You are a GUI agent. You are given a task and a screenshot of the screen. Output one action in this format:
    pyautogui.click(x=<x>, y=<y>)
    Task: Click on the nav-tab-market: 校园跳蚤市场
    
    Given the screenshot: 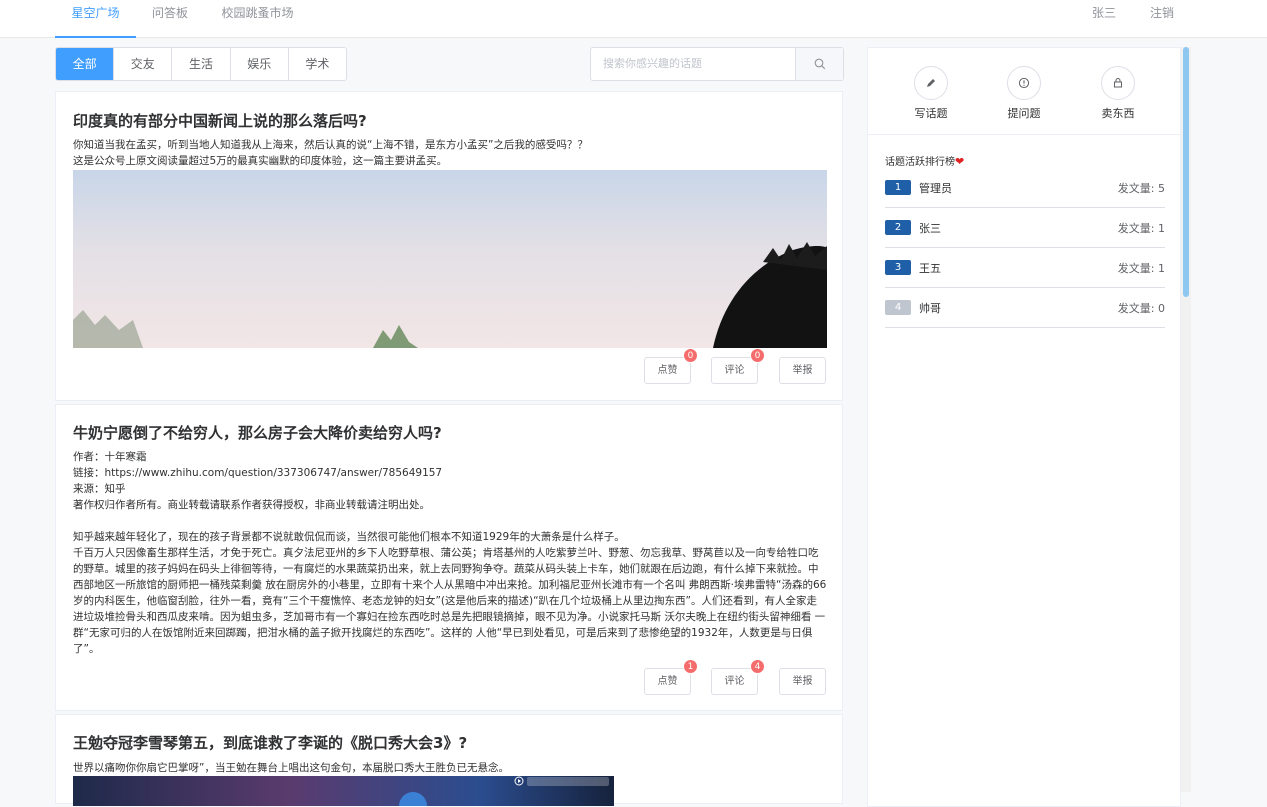 What is the action you would take?
    pyautogui.click(x=257, y=19)
    